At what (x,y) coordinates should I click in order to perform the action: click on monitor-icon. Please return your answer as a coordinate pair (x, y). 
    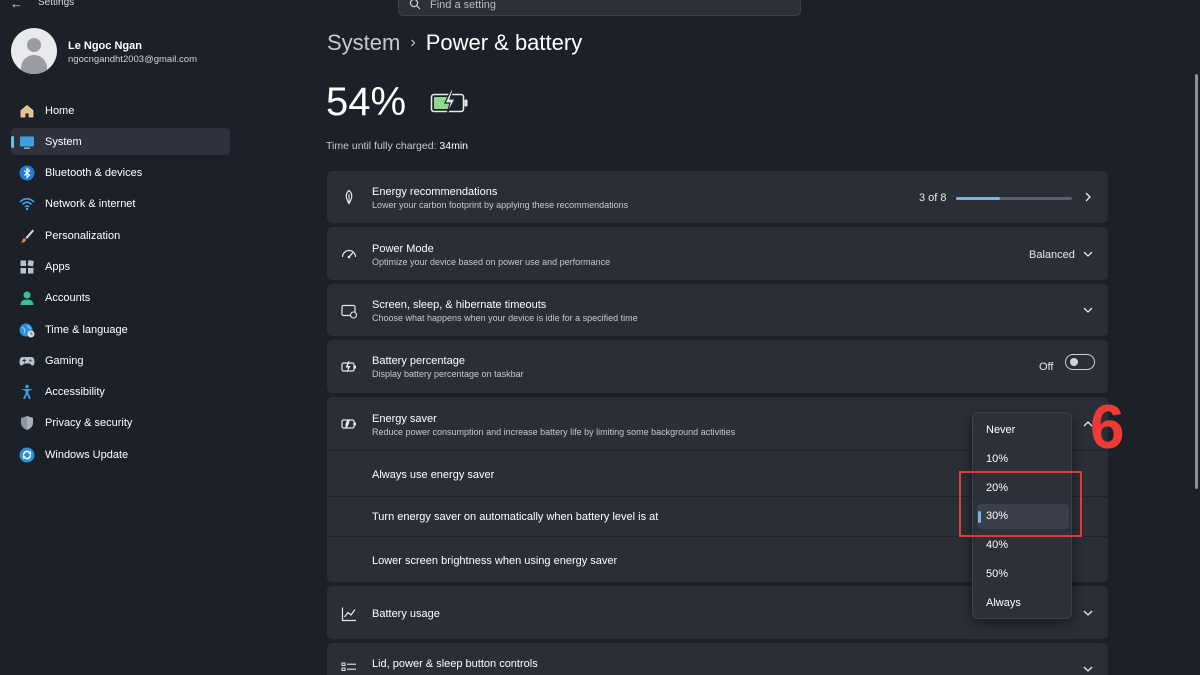
    Looking at the image, I should click on (27, 142).